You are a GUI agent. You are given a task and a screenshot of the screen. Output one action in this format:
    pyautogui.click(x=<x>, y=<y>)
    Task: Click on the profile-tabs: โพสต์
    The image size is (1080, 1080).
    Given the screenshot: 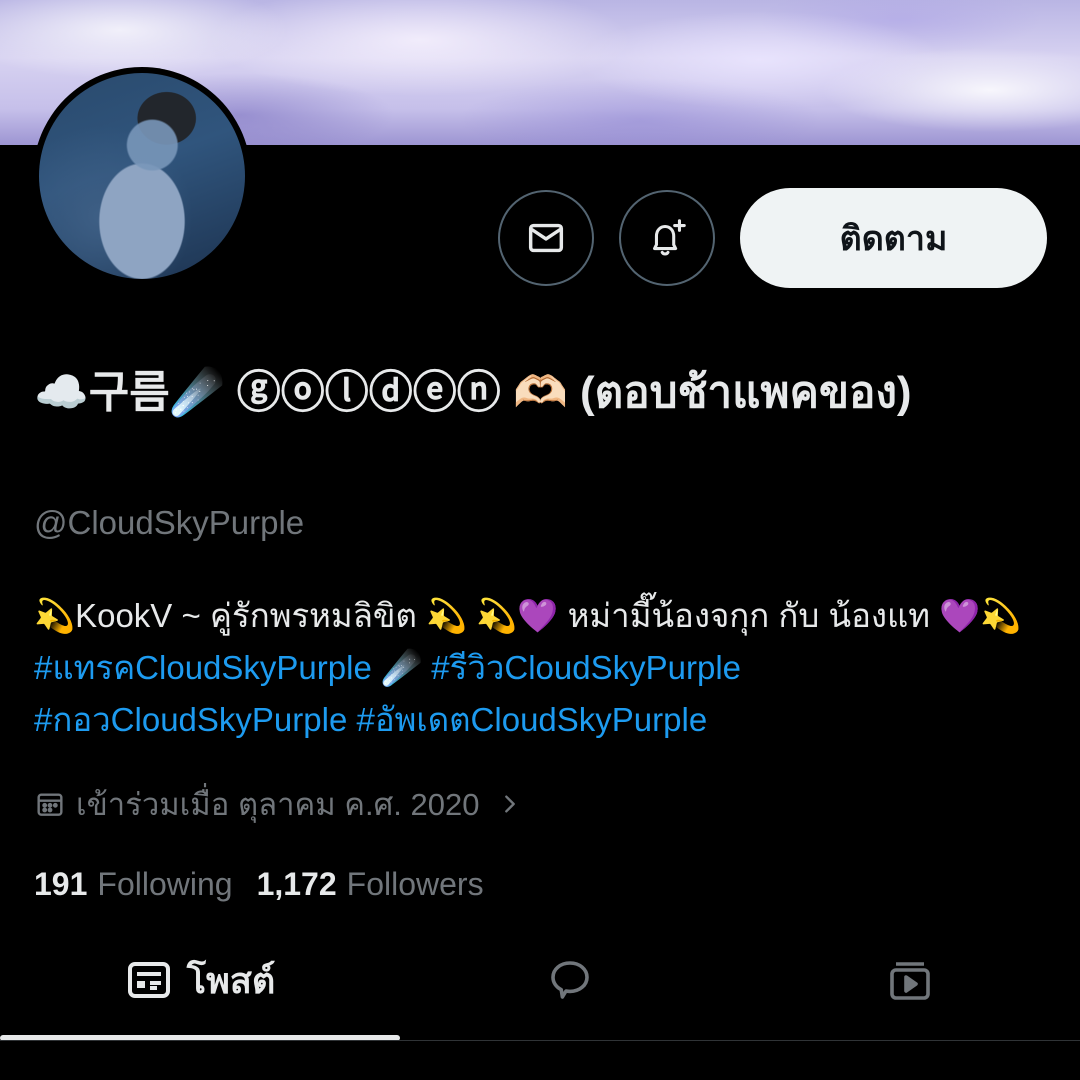 What is the action you would take?
    pyautogui.click(x=540, y=985)
    